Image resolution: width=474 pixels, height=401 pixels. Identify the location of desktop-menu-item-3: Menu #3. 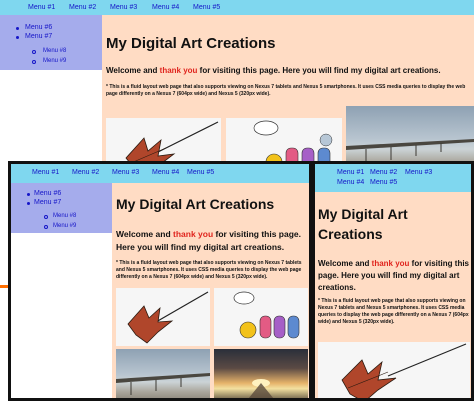
(123, 7).